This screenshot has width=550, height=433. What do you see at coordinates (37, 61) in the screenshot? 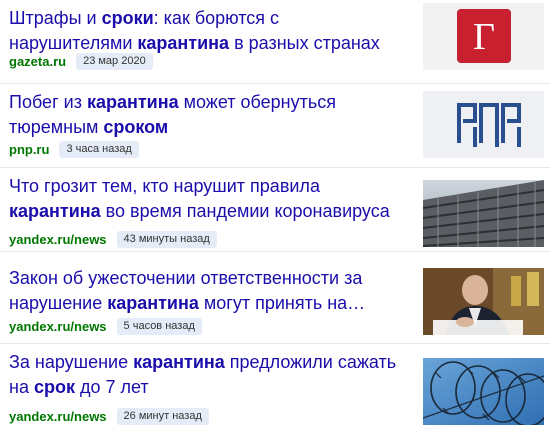
I see `news-source: gazeta.ru` at bounding box center [37, 61].